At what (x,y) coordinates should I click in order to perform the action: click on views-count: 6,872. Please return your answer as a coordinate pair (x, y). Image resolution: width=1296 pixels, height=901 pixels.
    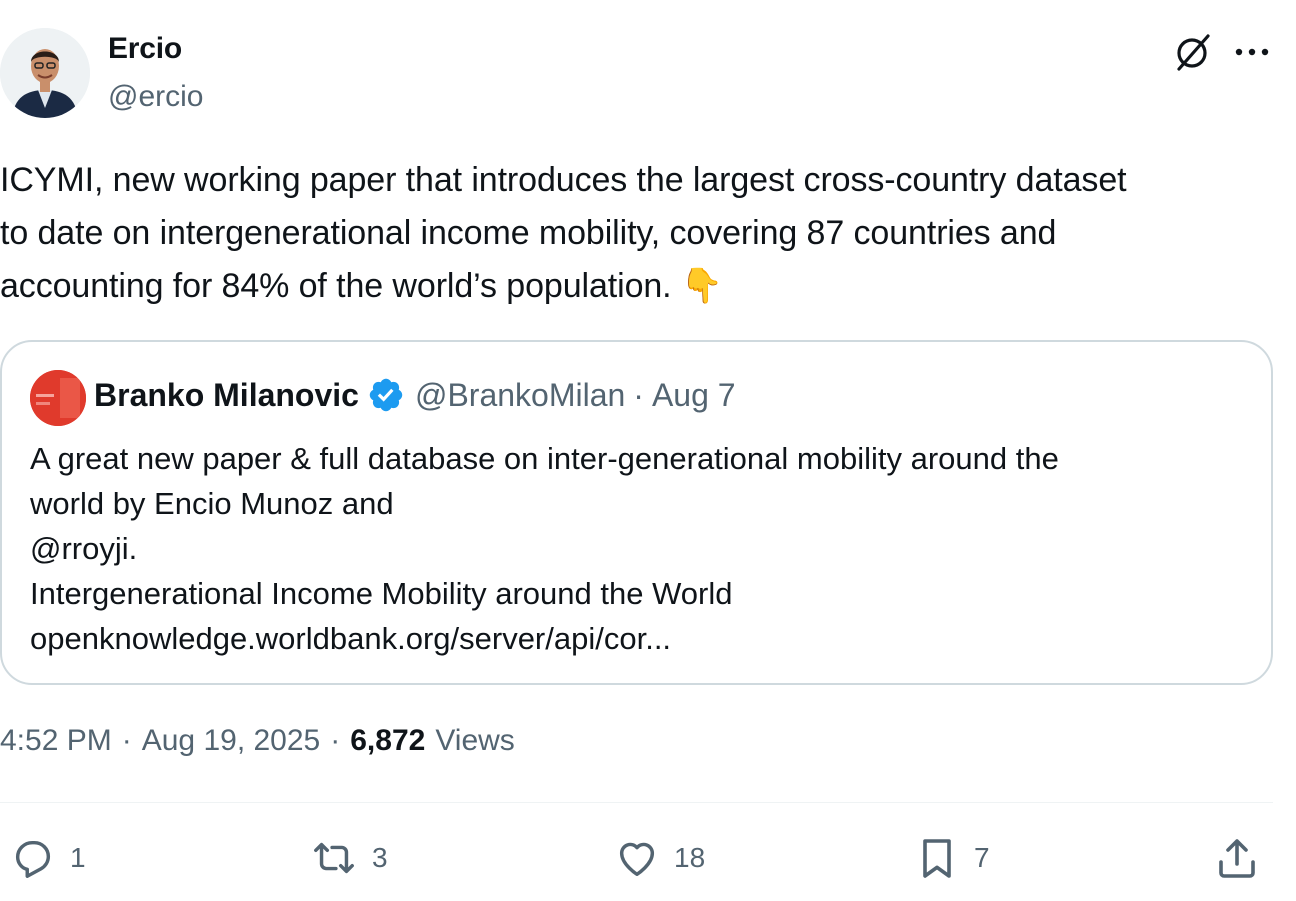
    Looking at the image, I should click on (388, 740).